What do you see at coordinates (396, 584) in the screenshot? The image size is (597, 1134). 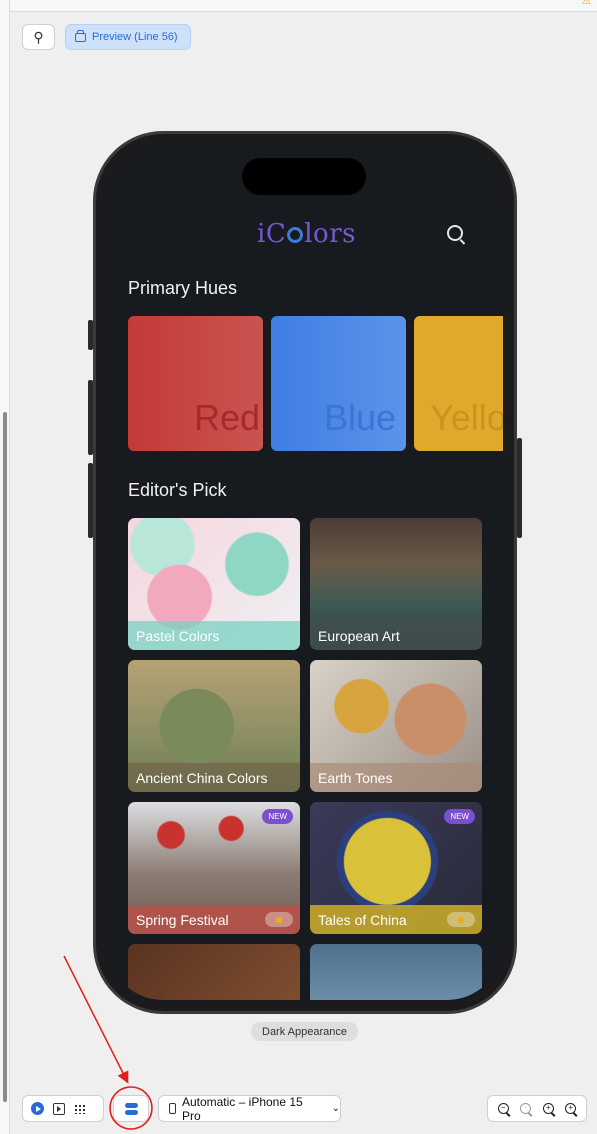 I see `card-european-art: European Art` at bounding box center [396, 584].